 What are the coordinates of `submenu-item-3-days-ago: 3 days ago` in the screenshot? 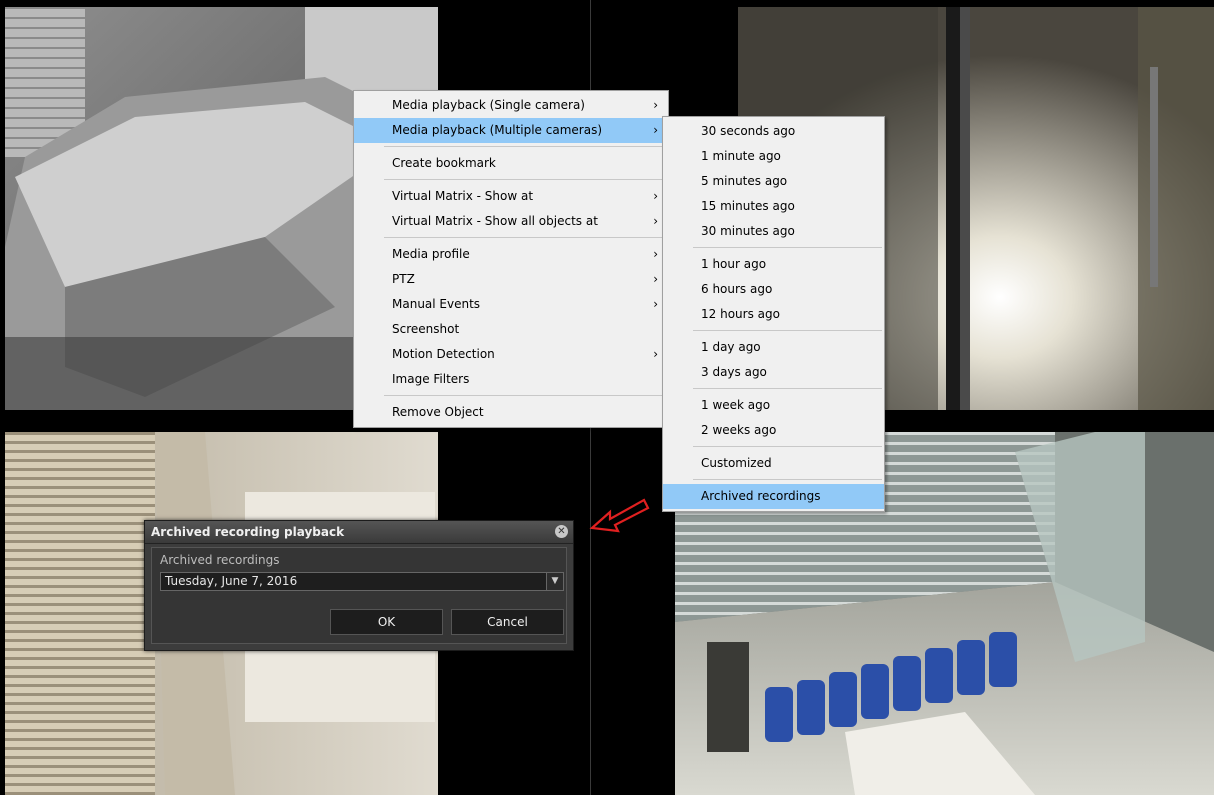 It's located at (773, 372).